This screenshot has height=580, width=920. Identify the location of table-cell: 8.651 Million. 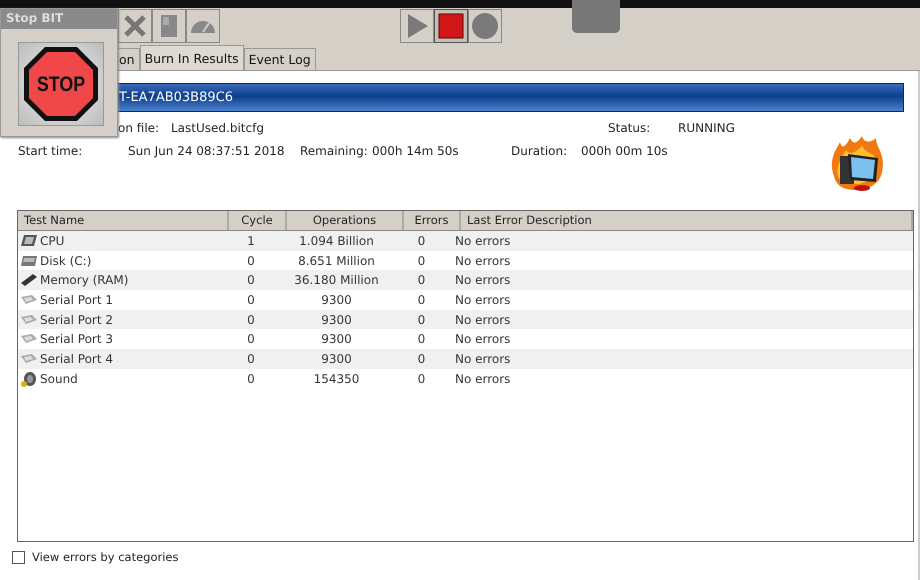
(336, 261).